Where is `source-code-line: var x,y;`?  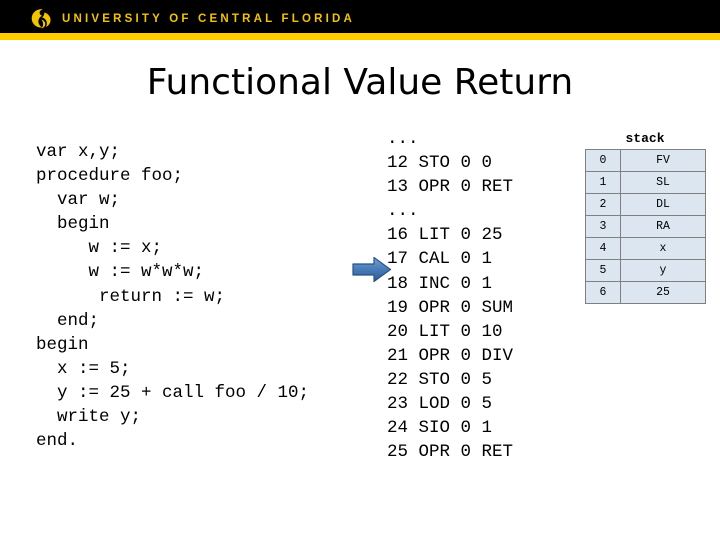 source-code-line: var x,y; is located at coordinates (78, 152).